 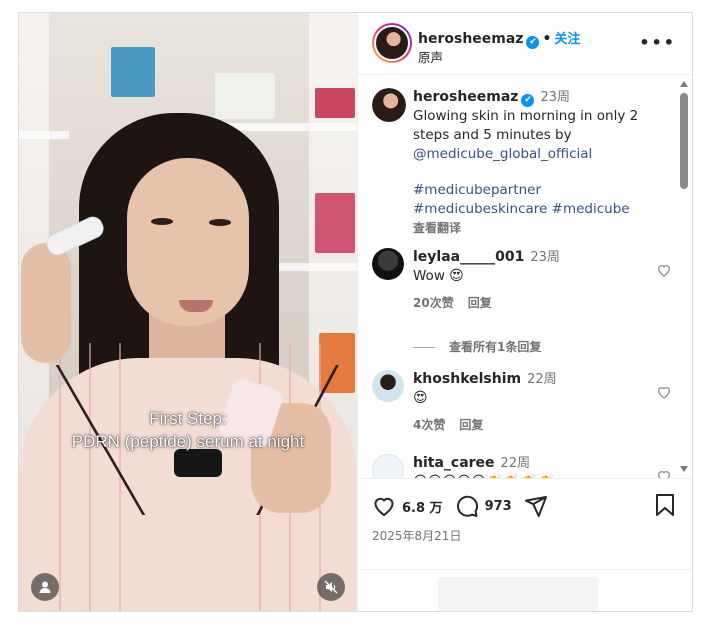 What do you see at coordinates (684, 141) in the screenshot?
I see `scrollbar-thumb` at bounding box center [684, 141].